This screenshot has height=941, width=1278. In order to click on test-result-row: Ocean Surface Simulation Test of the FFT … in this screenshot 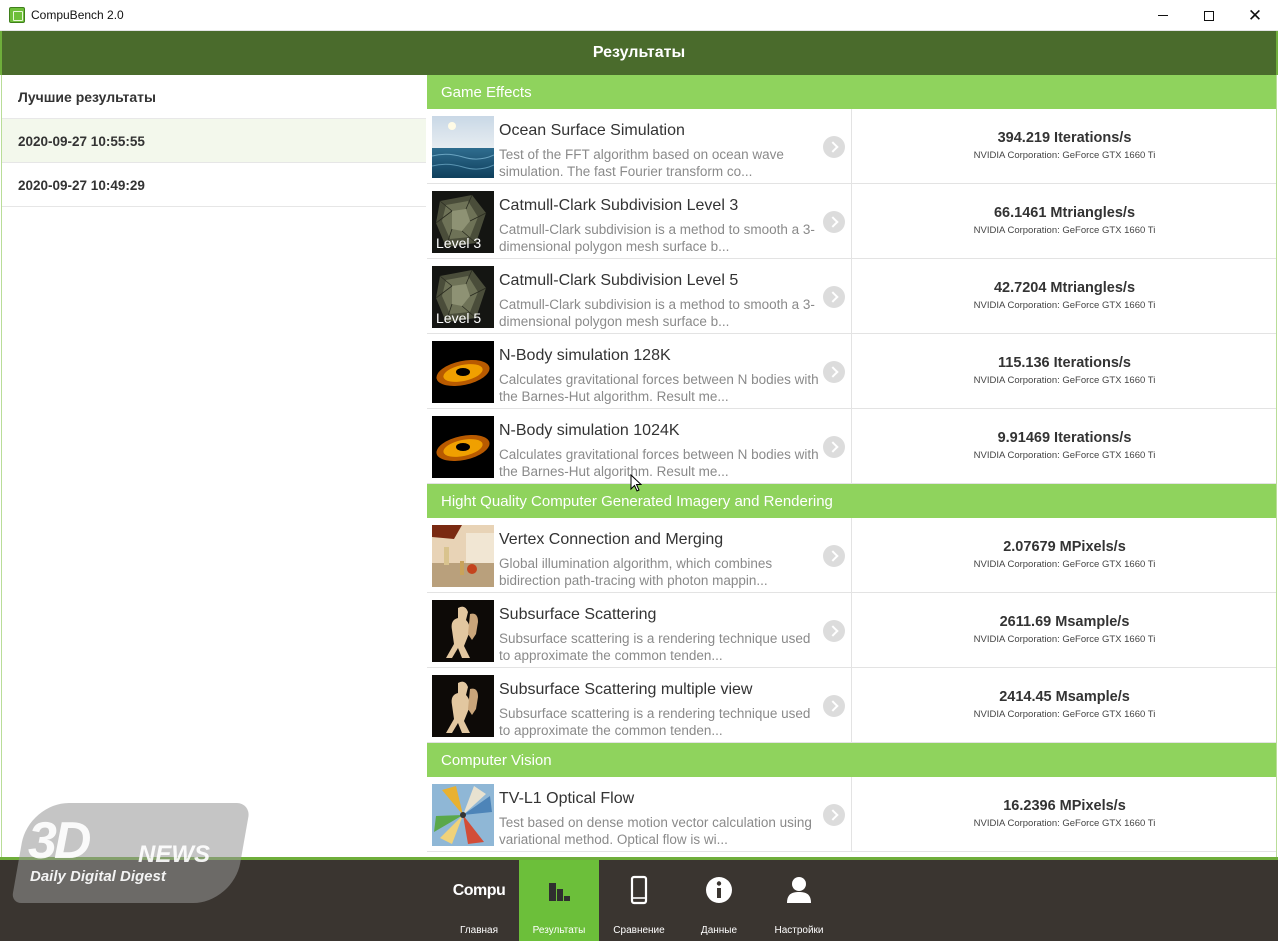, I will do `click(851, 146)`.